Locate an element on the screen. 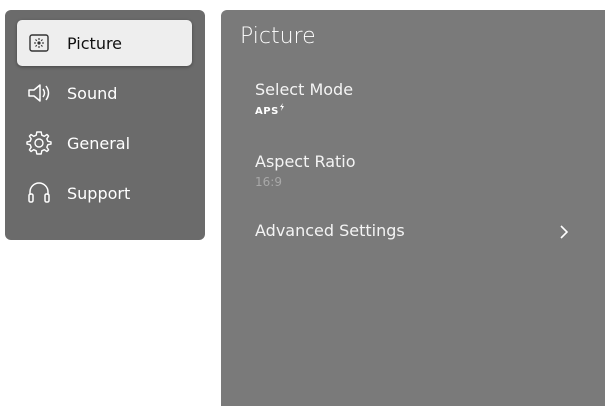 Image resolution: width=605 pixels, height=406 pixels. sidebar-item-label: Support is located at coordinates (99, 193).